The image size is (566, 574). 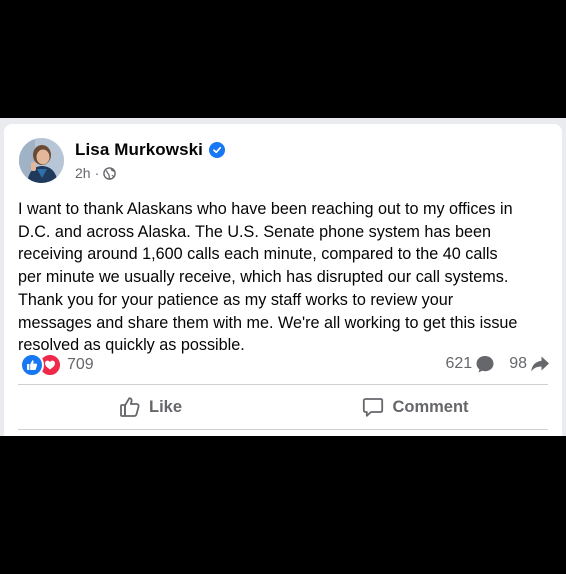 I want to click on thumbs-up-icon, so click(x=130, y=407).